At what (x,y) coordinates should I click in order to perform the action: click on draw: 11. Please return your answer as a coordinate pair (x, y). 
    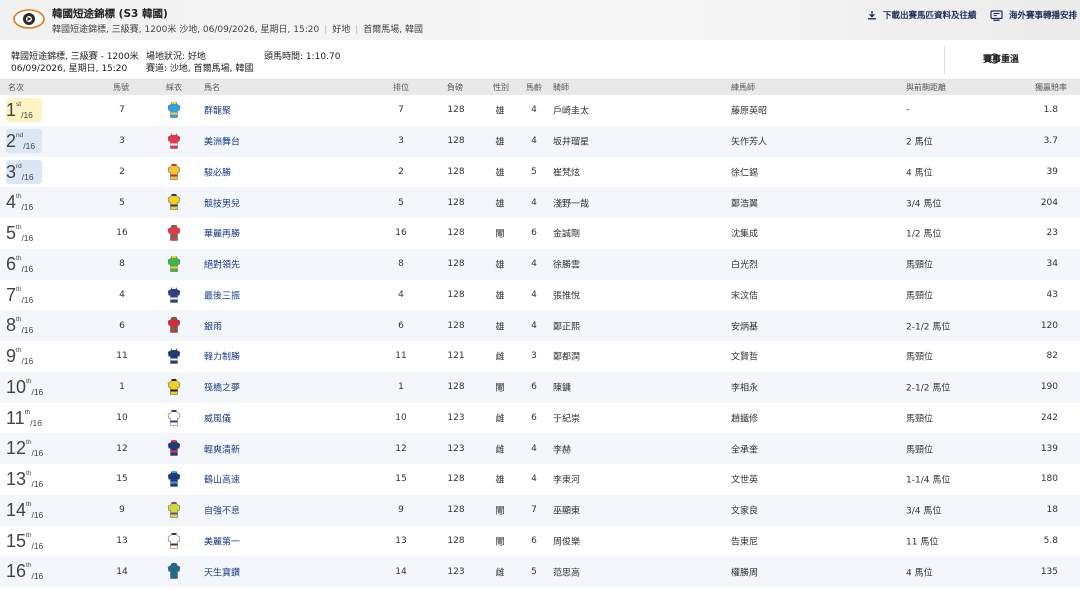
    Looking at the image, I should click on (401, 356).